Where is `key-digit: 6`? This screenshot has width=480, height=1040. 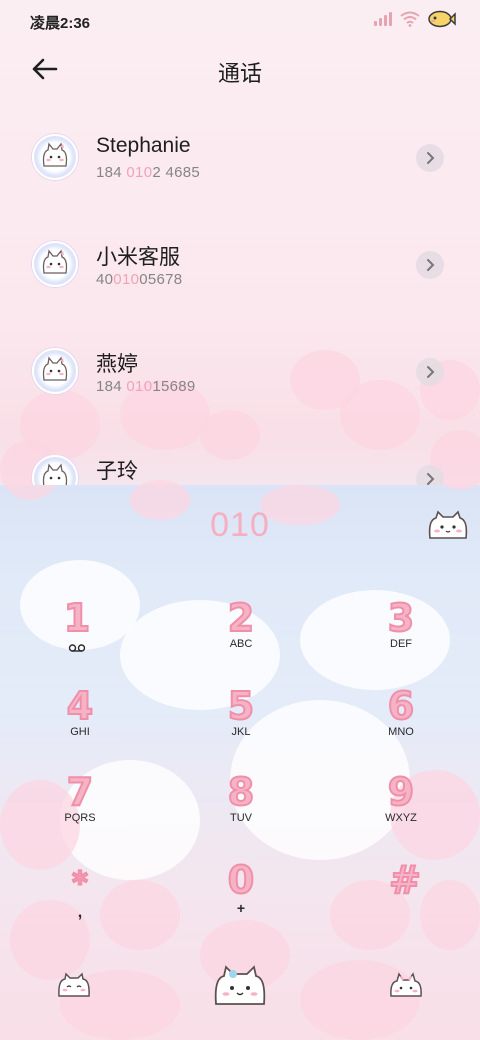 key-digit: 6 is located at coordinates (401, 706).